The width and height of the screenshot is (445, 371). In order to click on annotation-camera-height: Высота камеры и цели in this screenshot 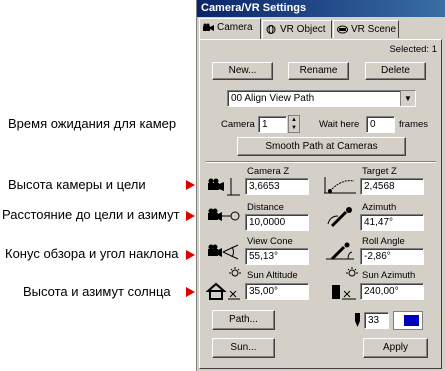, I will do `click(77, 184)`.